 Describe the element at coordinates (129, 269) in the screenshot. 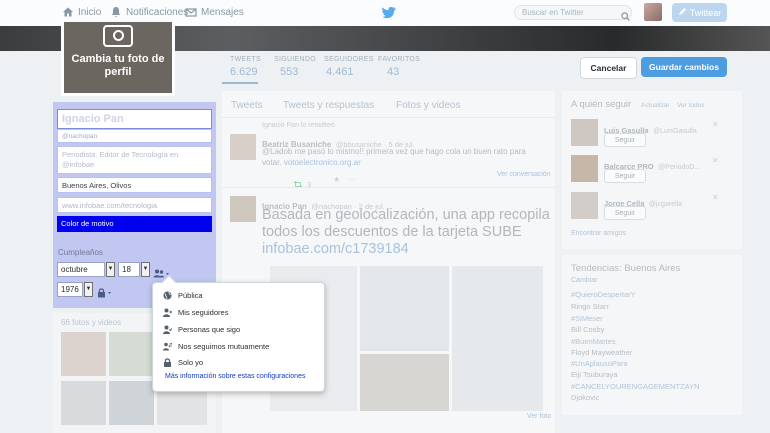

I see `birth-day-select: 18` at that location.